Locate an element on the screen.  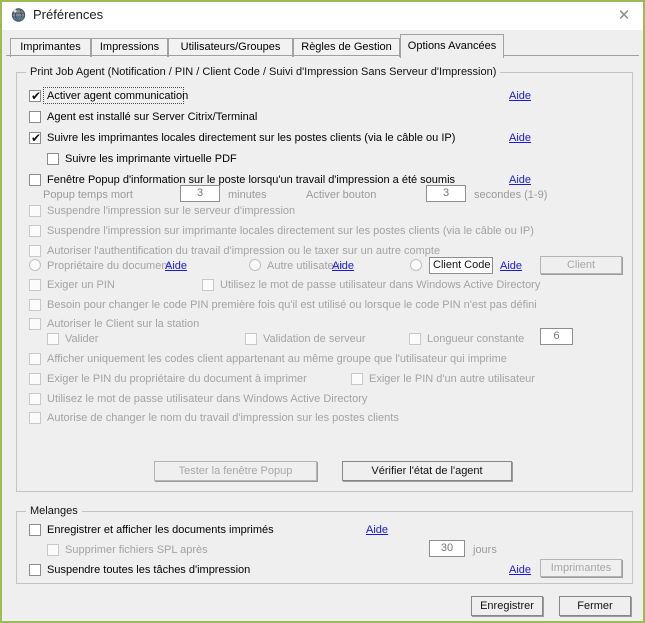
label-exiger-un-pin: Exiger un PIN is located at coordinates (81, 285).